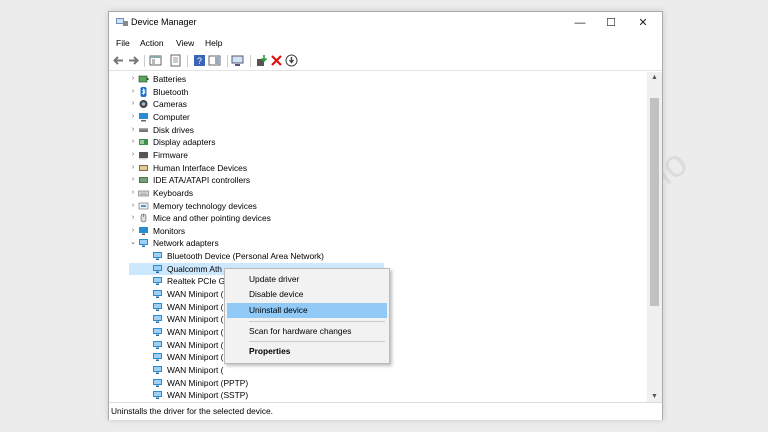 The height and width of the screenshot is (432, 768). Describe the element at coordinates (143, 142) in the screenshot. I see `display-adapter-icon` at that location.